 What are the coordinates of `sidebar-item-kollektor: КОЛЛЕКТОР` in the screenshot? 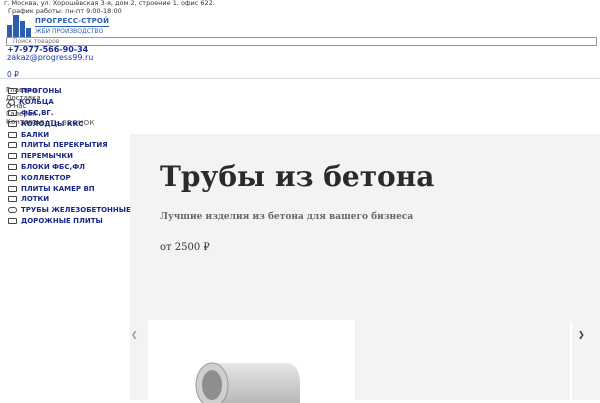 It's located at (70, 177).